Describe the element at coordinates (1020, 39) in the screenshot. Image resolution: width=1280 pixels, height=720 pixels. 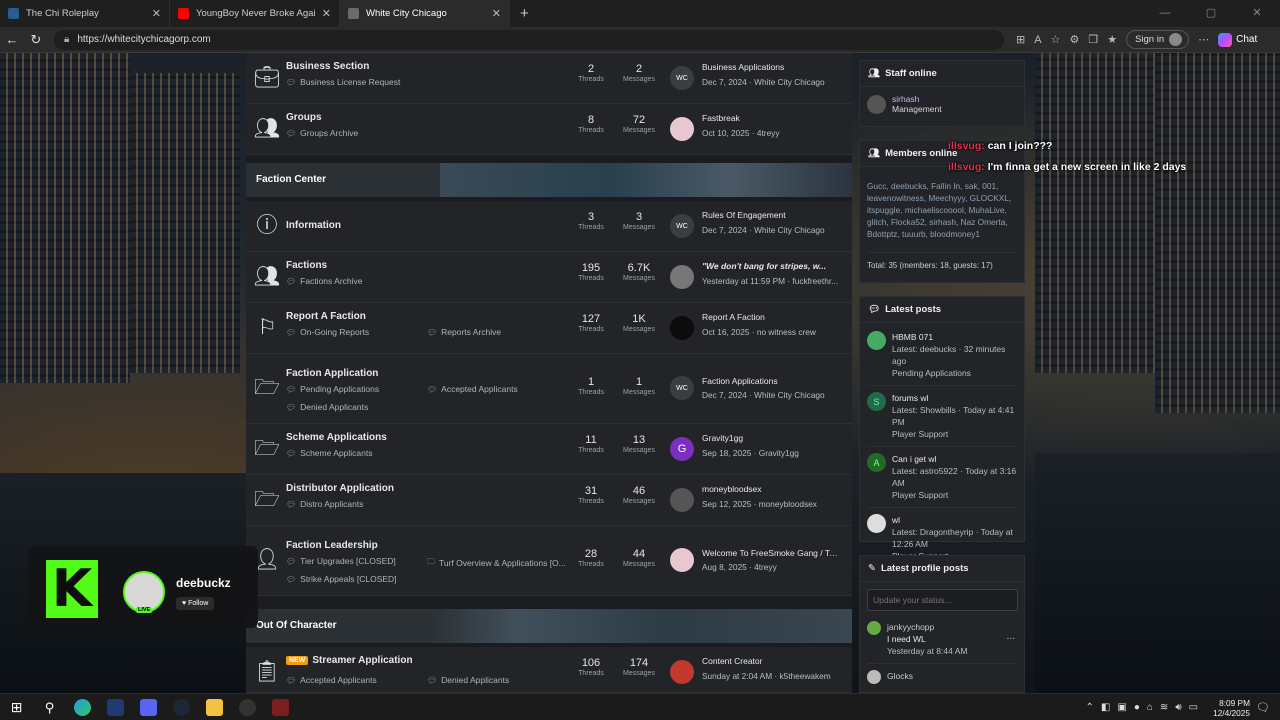
I see `app-icon: ⊞` at that location.